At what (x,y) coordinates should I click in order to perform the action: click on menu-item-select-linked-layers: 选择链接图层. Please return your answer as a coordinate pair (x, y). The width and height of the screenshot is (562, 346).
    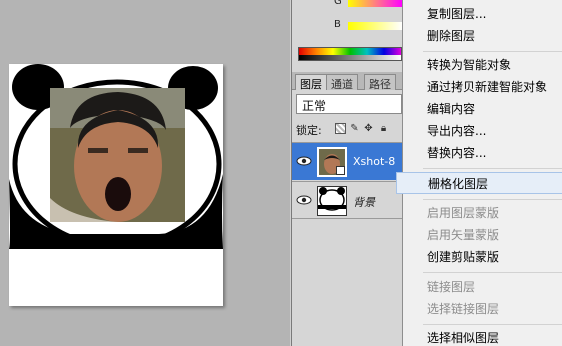
    Looking at the image, I should click on (482, 309).